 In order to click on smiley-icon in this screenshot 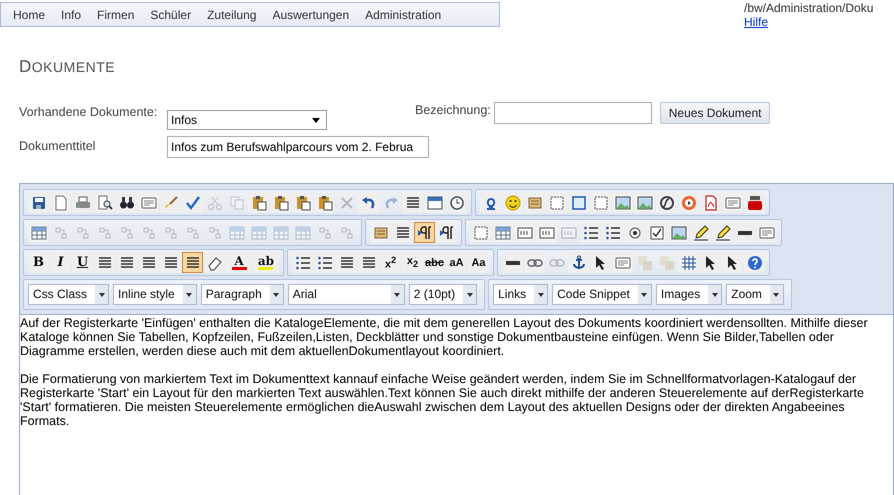, I will do `click(512, 202)`.